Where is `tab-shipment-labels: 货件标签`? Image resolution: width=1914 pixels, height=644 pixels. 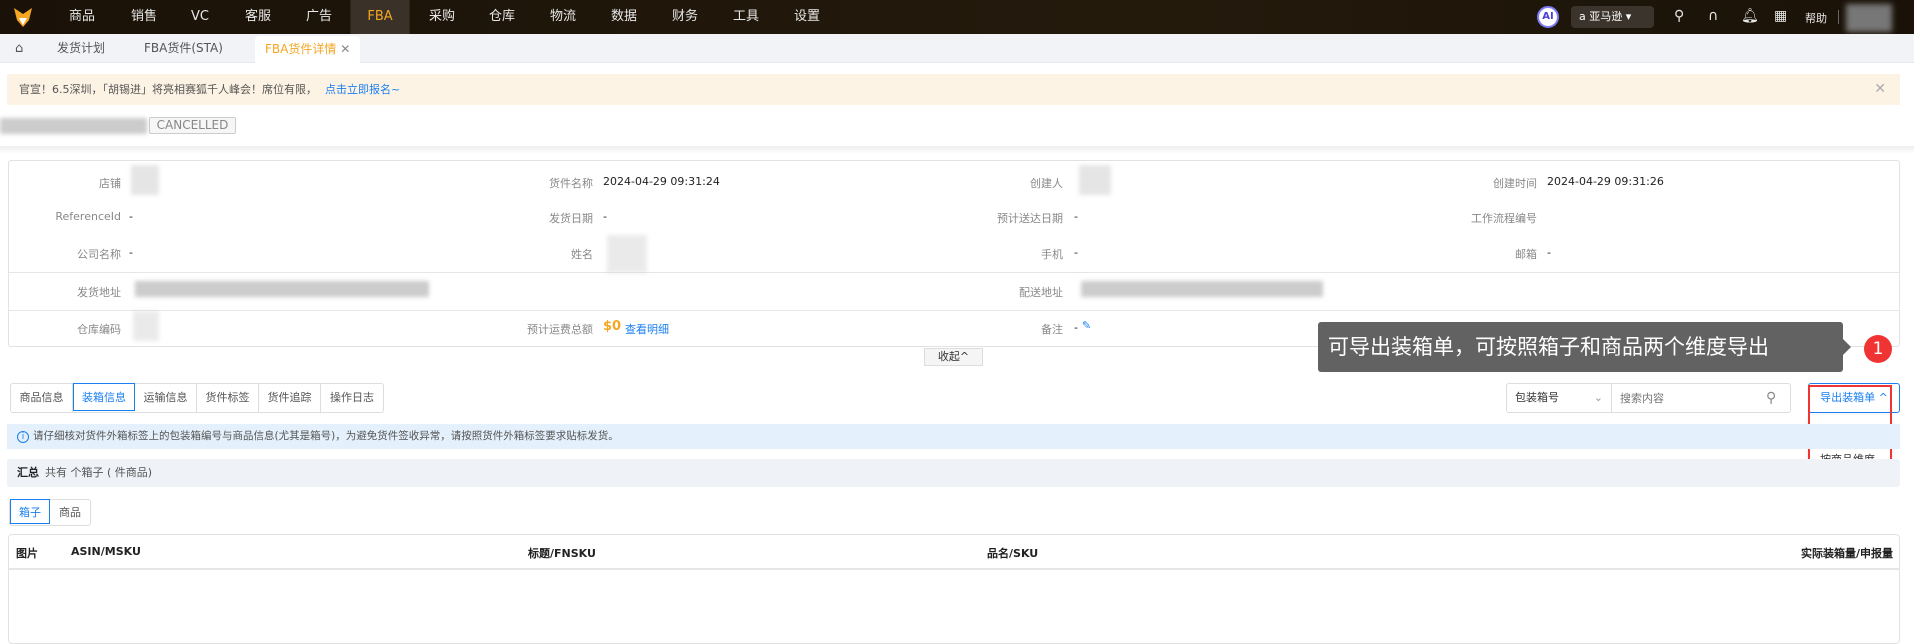 tab-shipment-labels: 货件标签 is located at coordinates (228, 398).